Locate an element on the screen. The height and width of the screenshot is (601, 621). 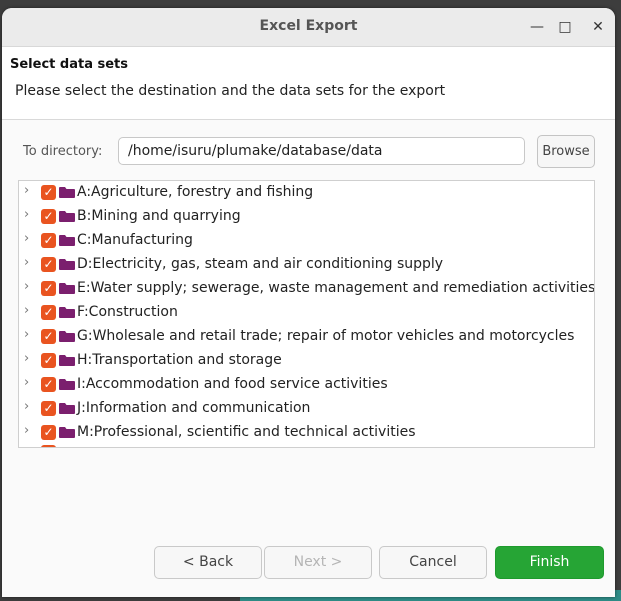
tree-row-partial is located at coordinates (306, 446).